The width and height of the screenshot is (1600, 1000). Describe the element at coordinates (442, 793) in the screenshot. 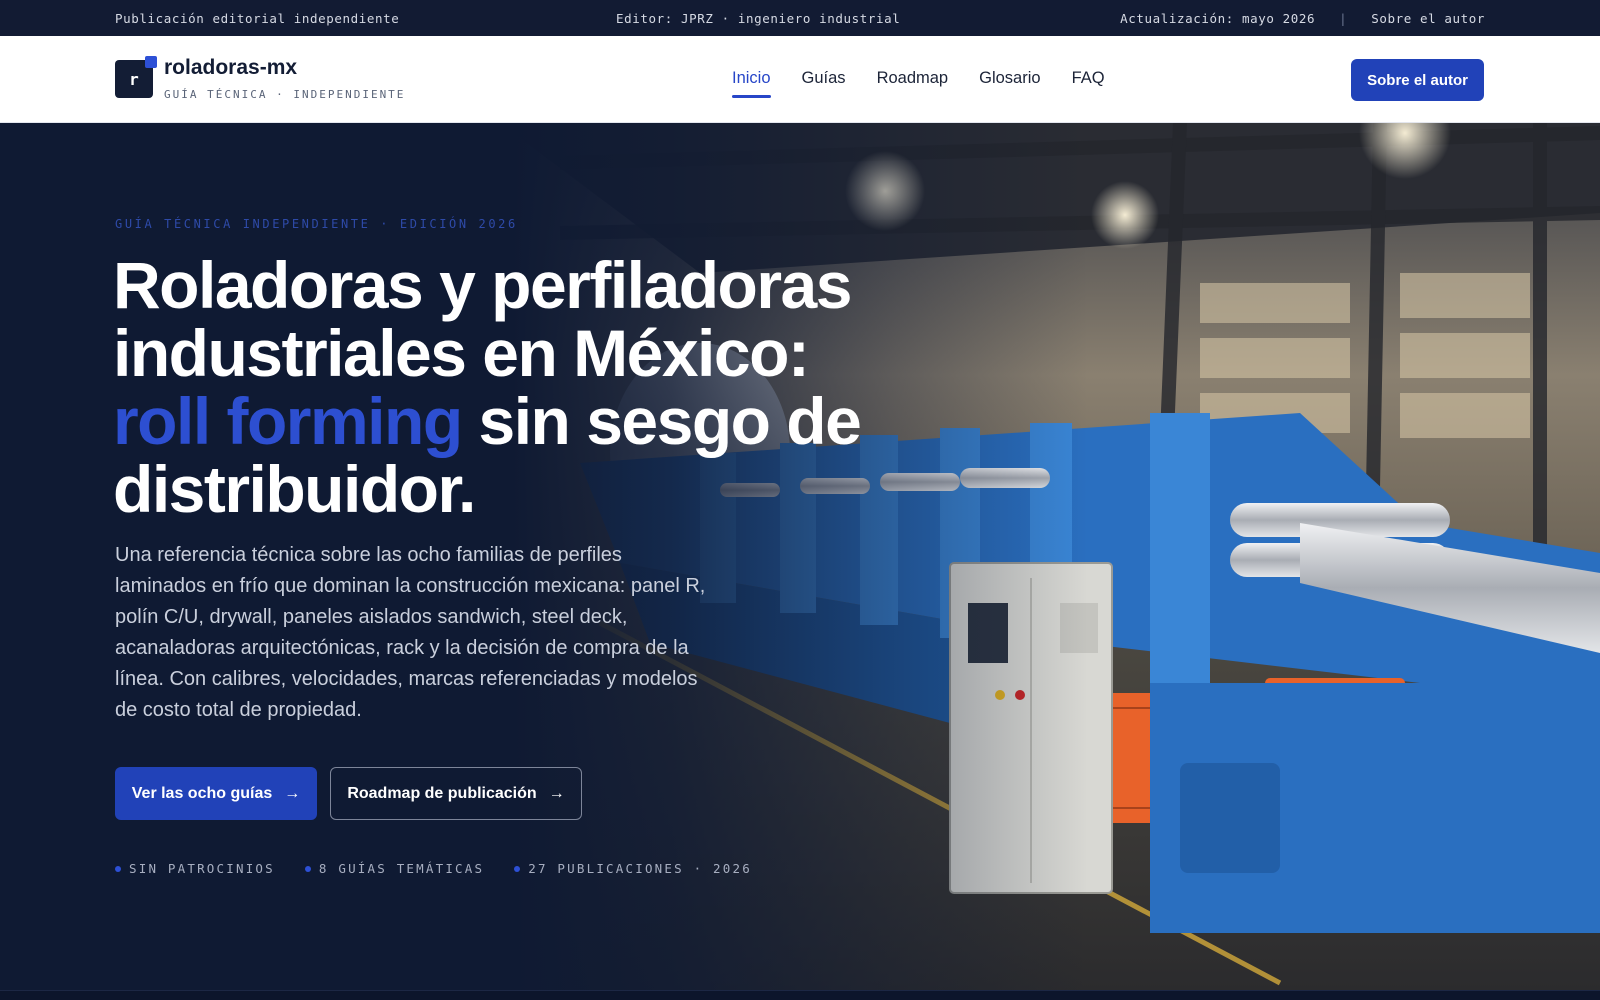

I see `roadmap-label: Roadmap de publicación` at that location.